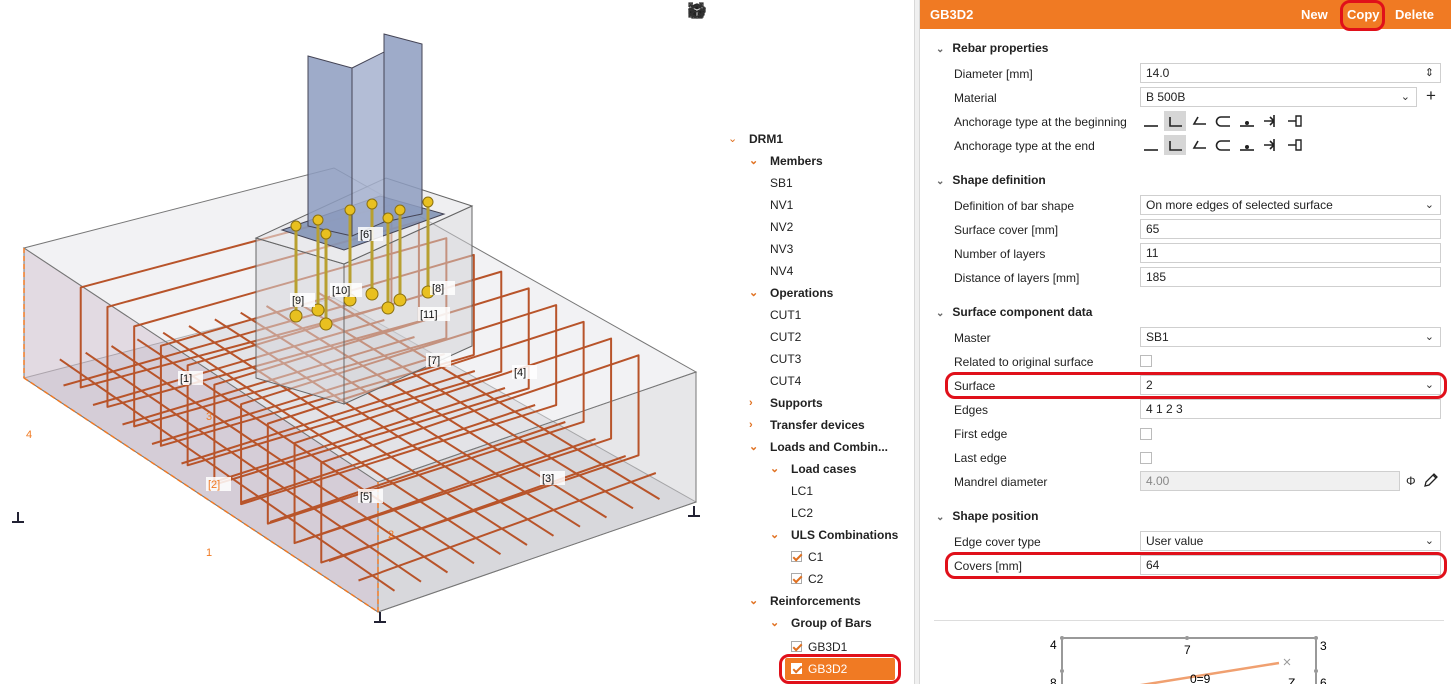 The image size is (1451, 684). Describe the element at coordinates (1200, 678) in the screenshot. I see `sketch-label: 0=9` at that location.